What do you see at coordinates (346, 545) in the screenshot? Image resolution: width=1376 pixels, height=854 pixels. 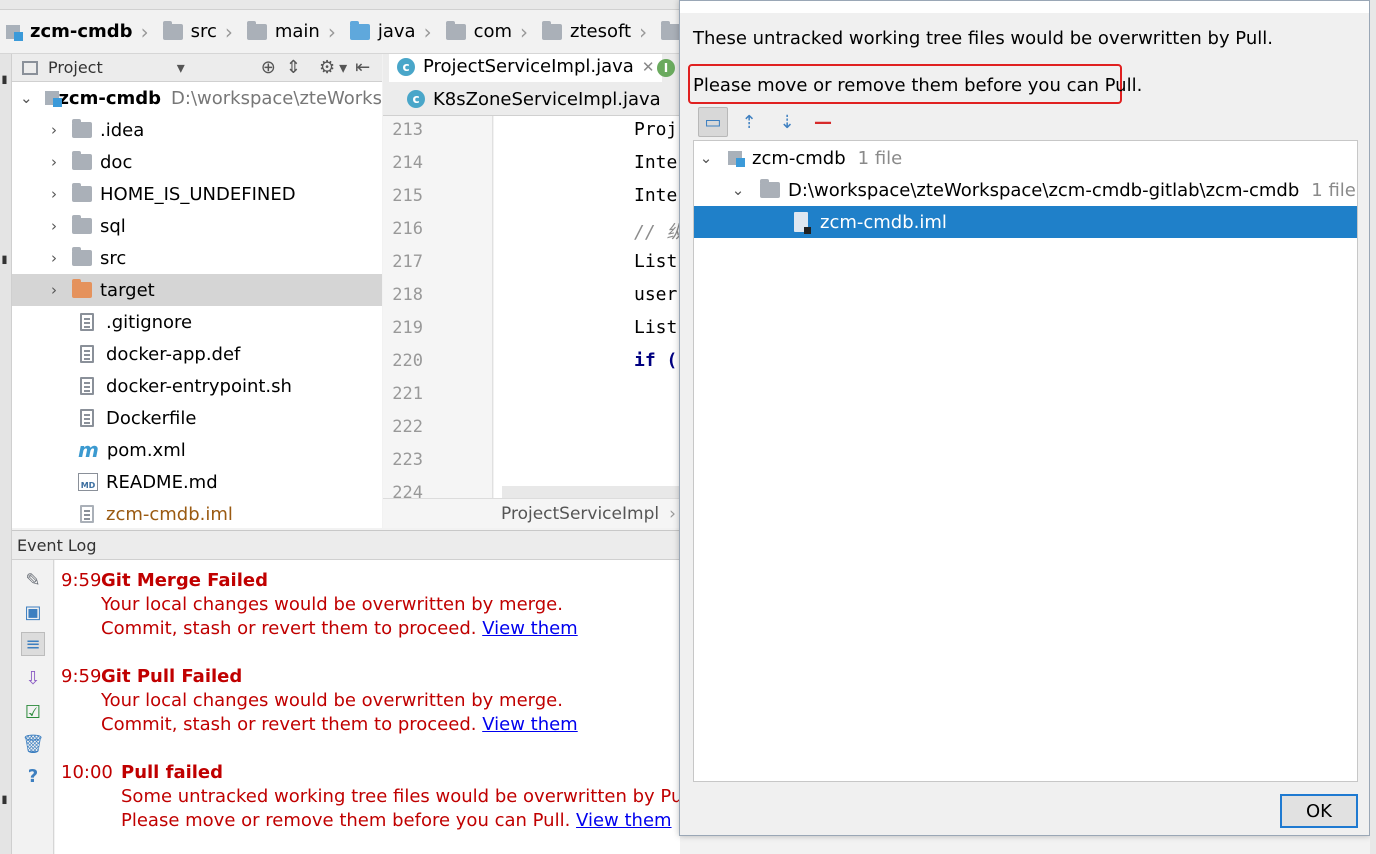 I see `event-log-header: Event Log` at bounding box center [346, 545].